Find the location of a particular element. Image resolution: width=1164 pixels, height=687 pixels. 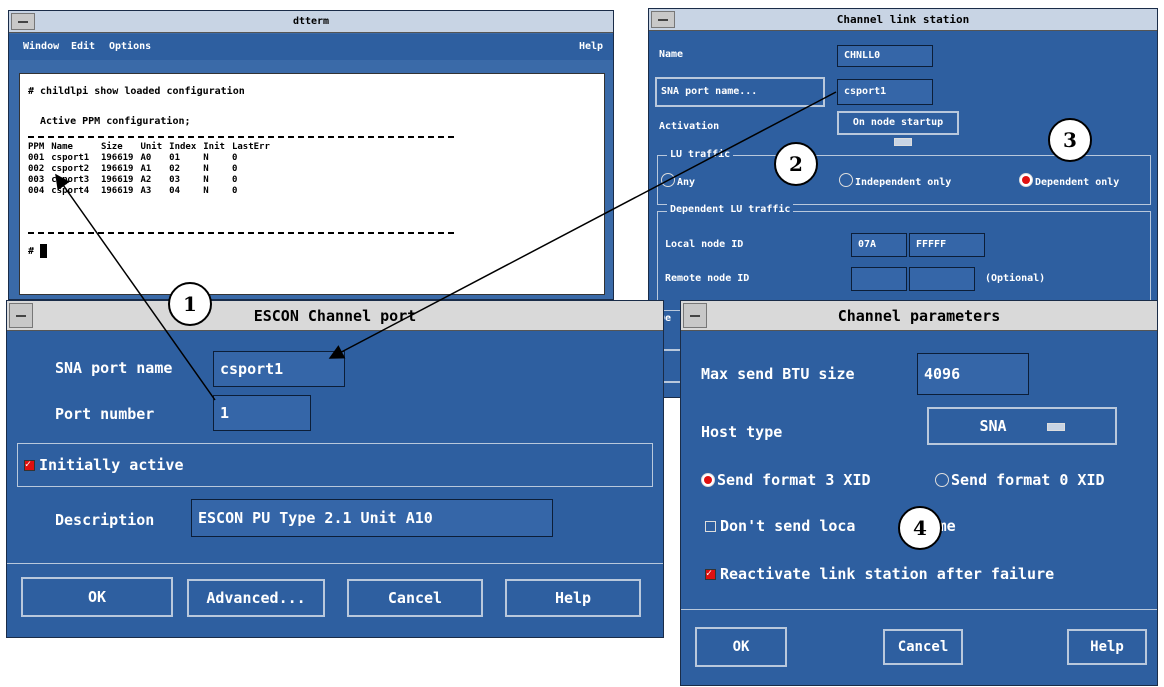

col-ppm: PPM is located at coordinates (36, 147).